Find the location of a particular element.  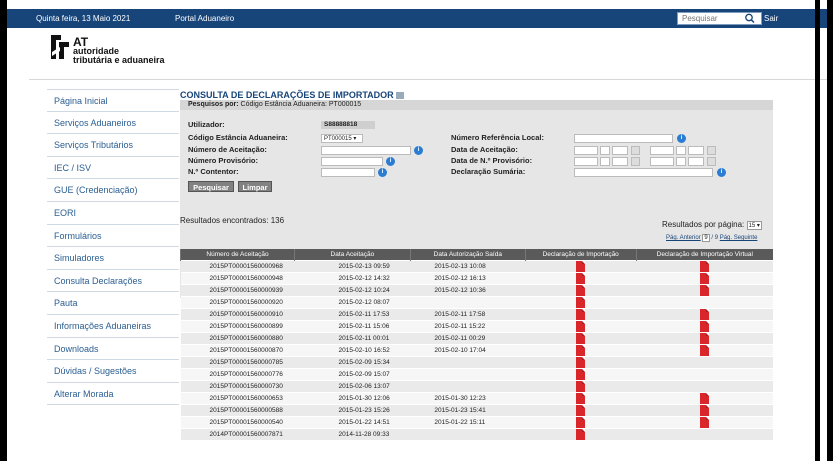

sidebar-item-formularios: Formulários is located at coordinates (113, 236).